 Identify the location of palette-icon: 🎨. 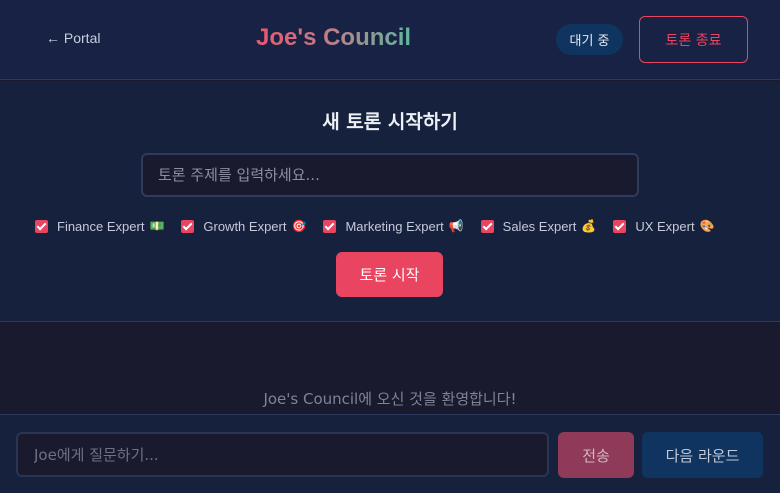
(707, 226).